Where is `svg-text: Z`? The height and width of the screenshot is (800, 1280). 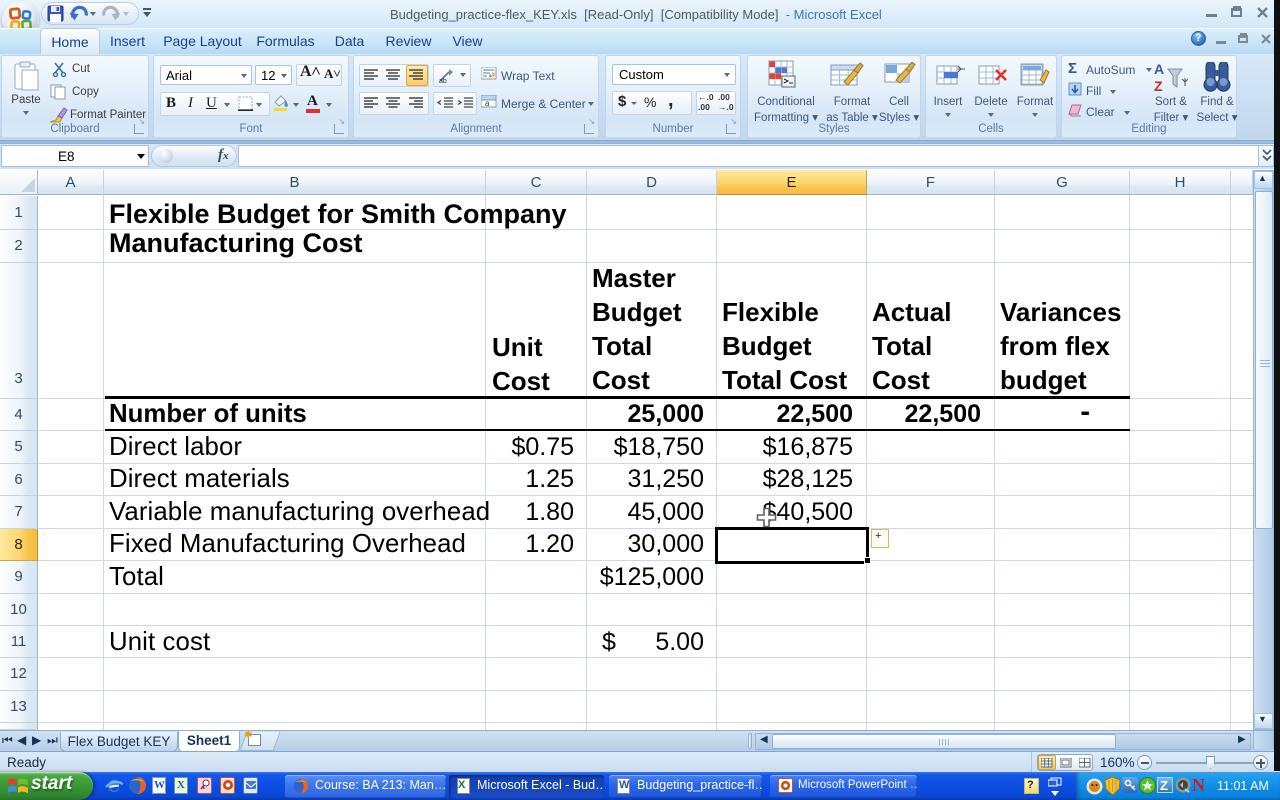 svg-text: Z is located at coordinates (1158, 85).